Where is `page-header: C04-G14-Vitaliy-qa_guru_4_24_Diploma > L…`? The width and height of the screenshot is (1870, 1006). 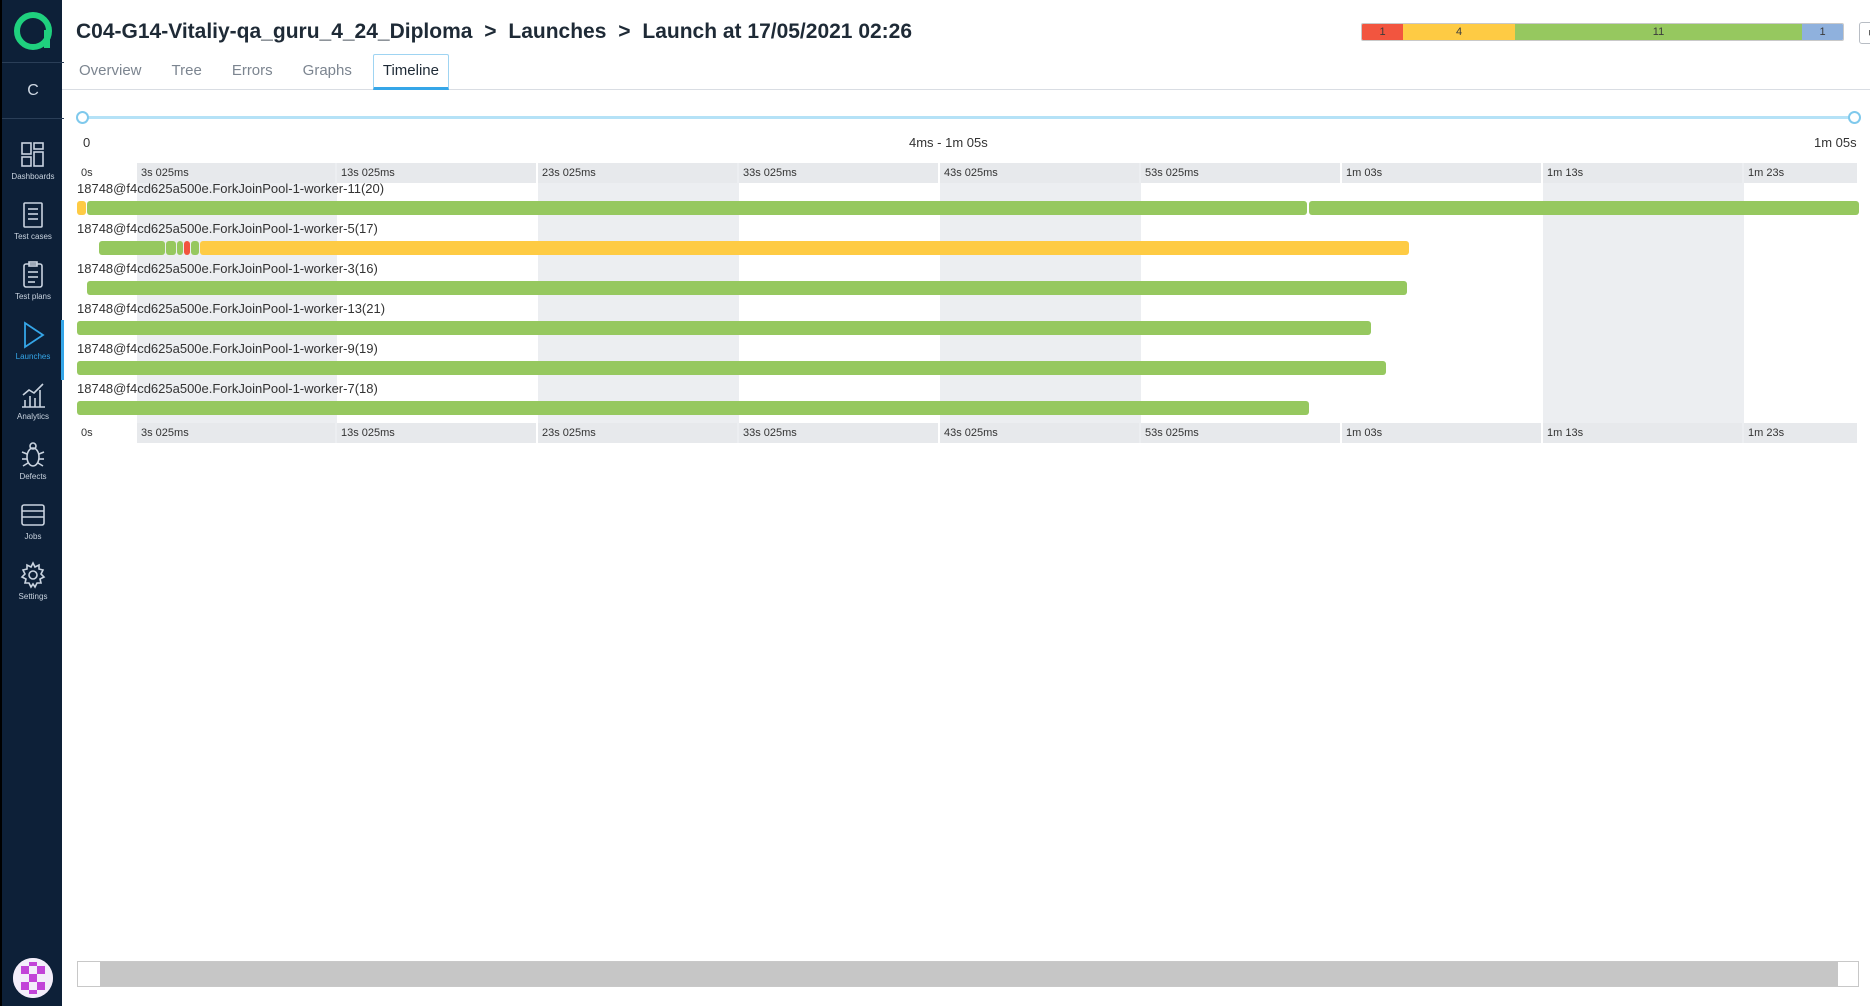
page-header: C04-G14-Vitaliy-qa_guru_4_24_Diploma > L… is located at coordinates (966, 45).